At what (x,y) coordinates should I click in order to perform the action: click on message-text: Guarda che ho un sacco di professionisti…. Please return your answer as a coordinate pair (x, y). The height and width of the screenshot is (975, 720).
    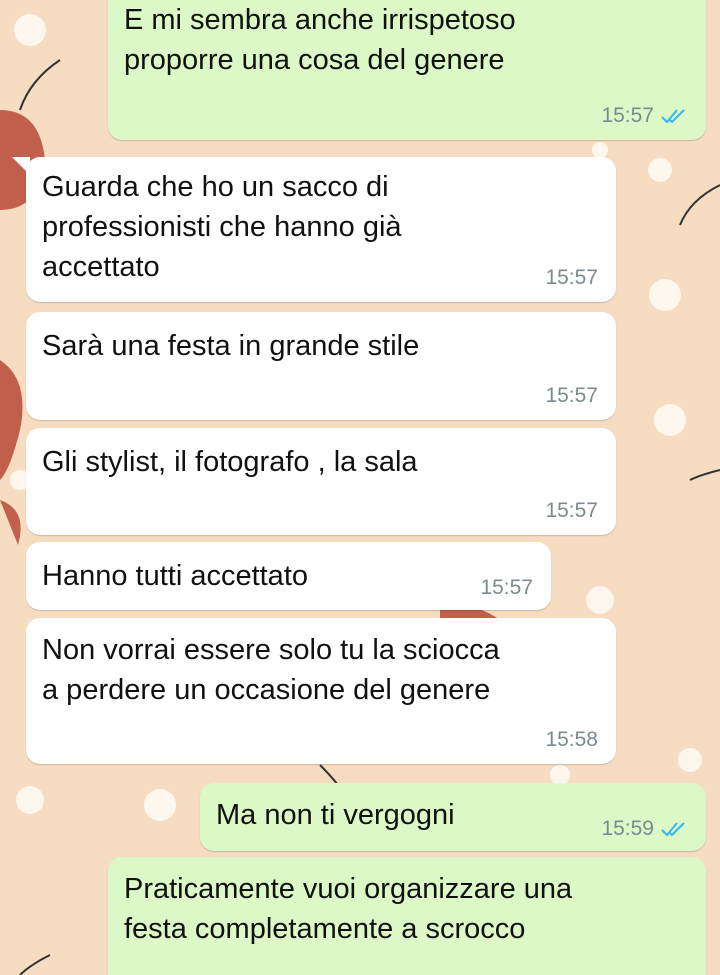
    Looking at the image, I should click on (222, 227).